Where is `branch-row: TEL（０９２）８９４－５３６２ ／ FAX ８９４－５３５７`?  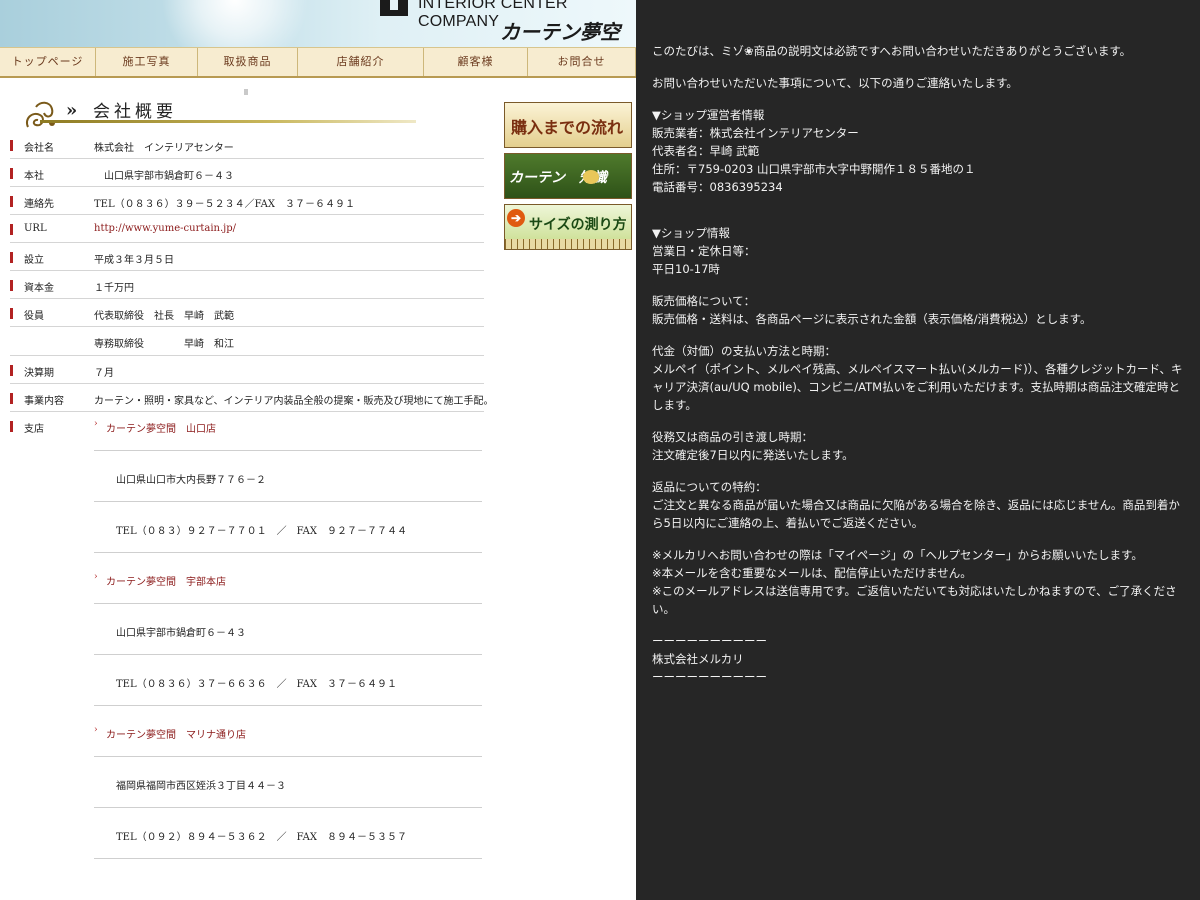
branch-row: TEL（０９２）８９４－５３６２ ／ FAX ８９４－５３５７ is located at coordinates (288, 833).